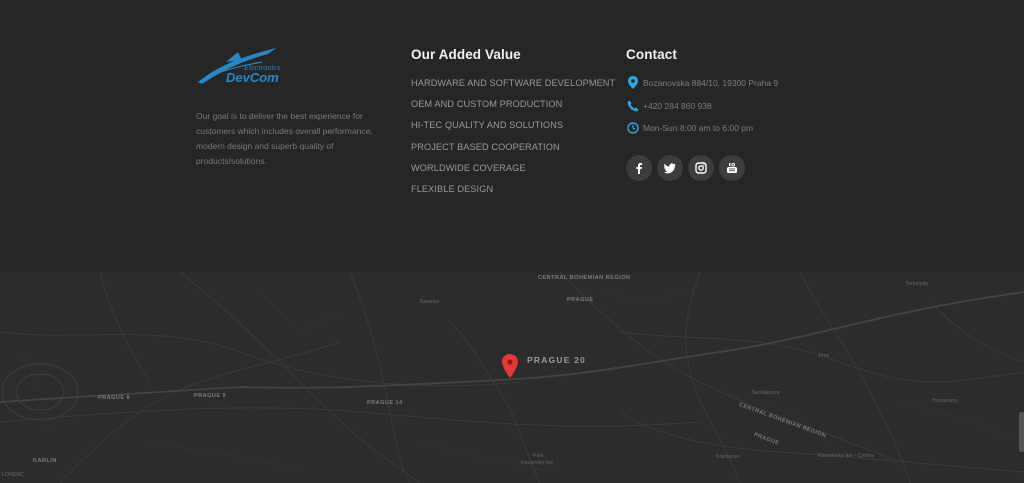 The height and width of the screenshot is (483, 1024). What do you see at coordinates (513, 151) in the screenshot?
I see `added-value-item: PROJECT BASED COOPERATION` at bounding box center [513, 151].